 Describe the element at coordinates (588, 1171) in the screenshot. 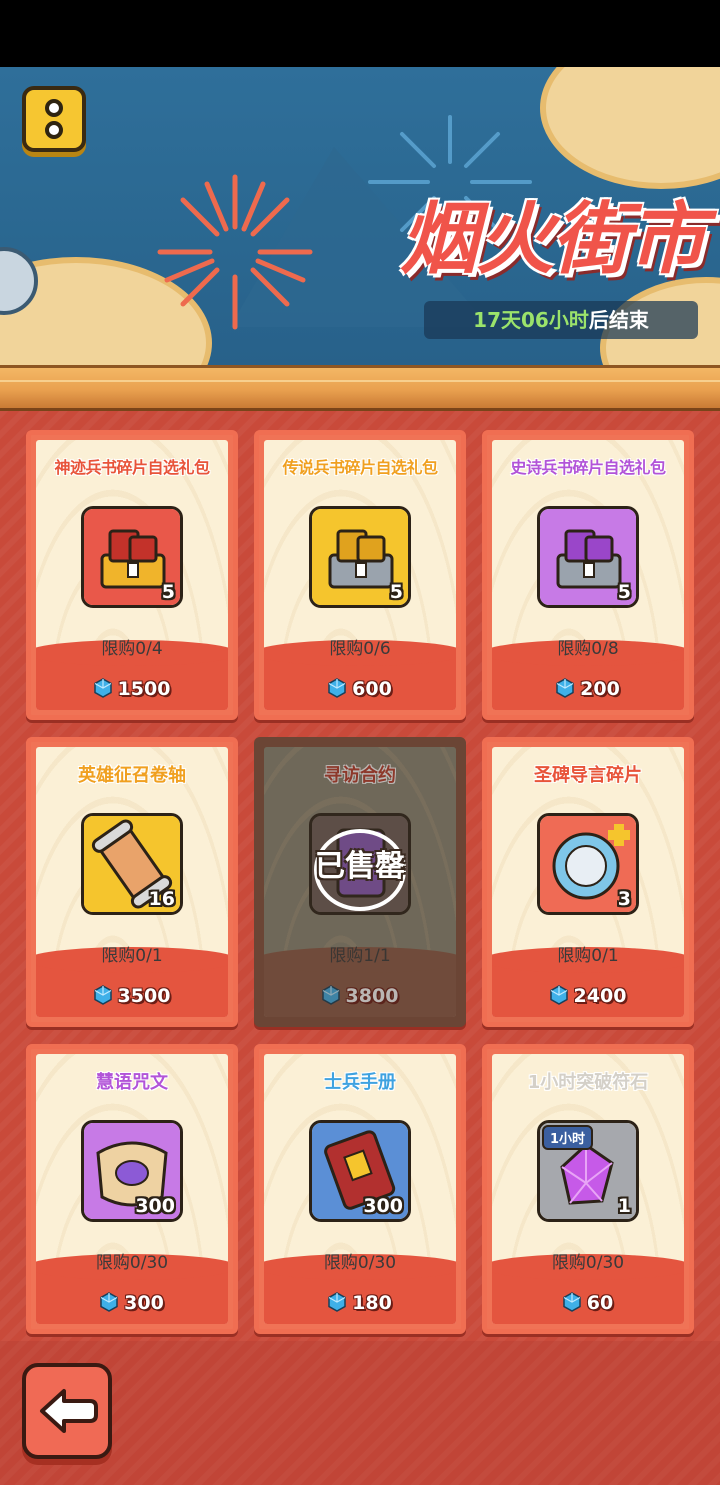

I see `breakthrough-gem-icon: 1小时 1` at that location.